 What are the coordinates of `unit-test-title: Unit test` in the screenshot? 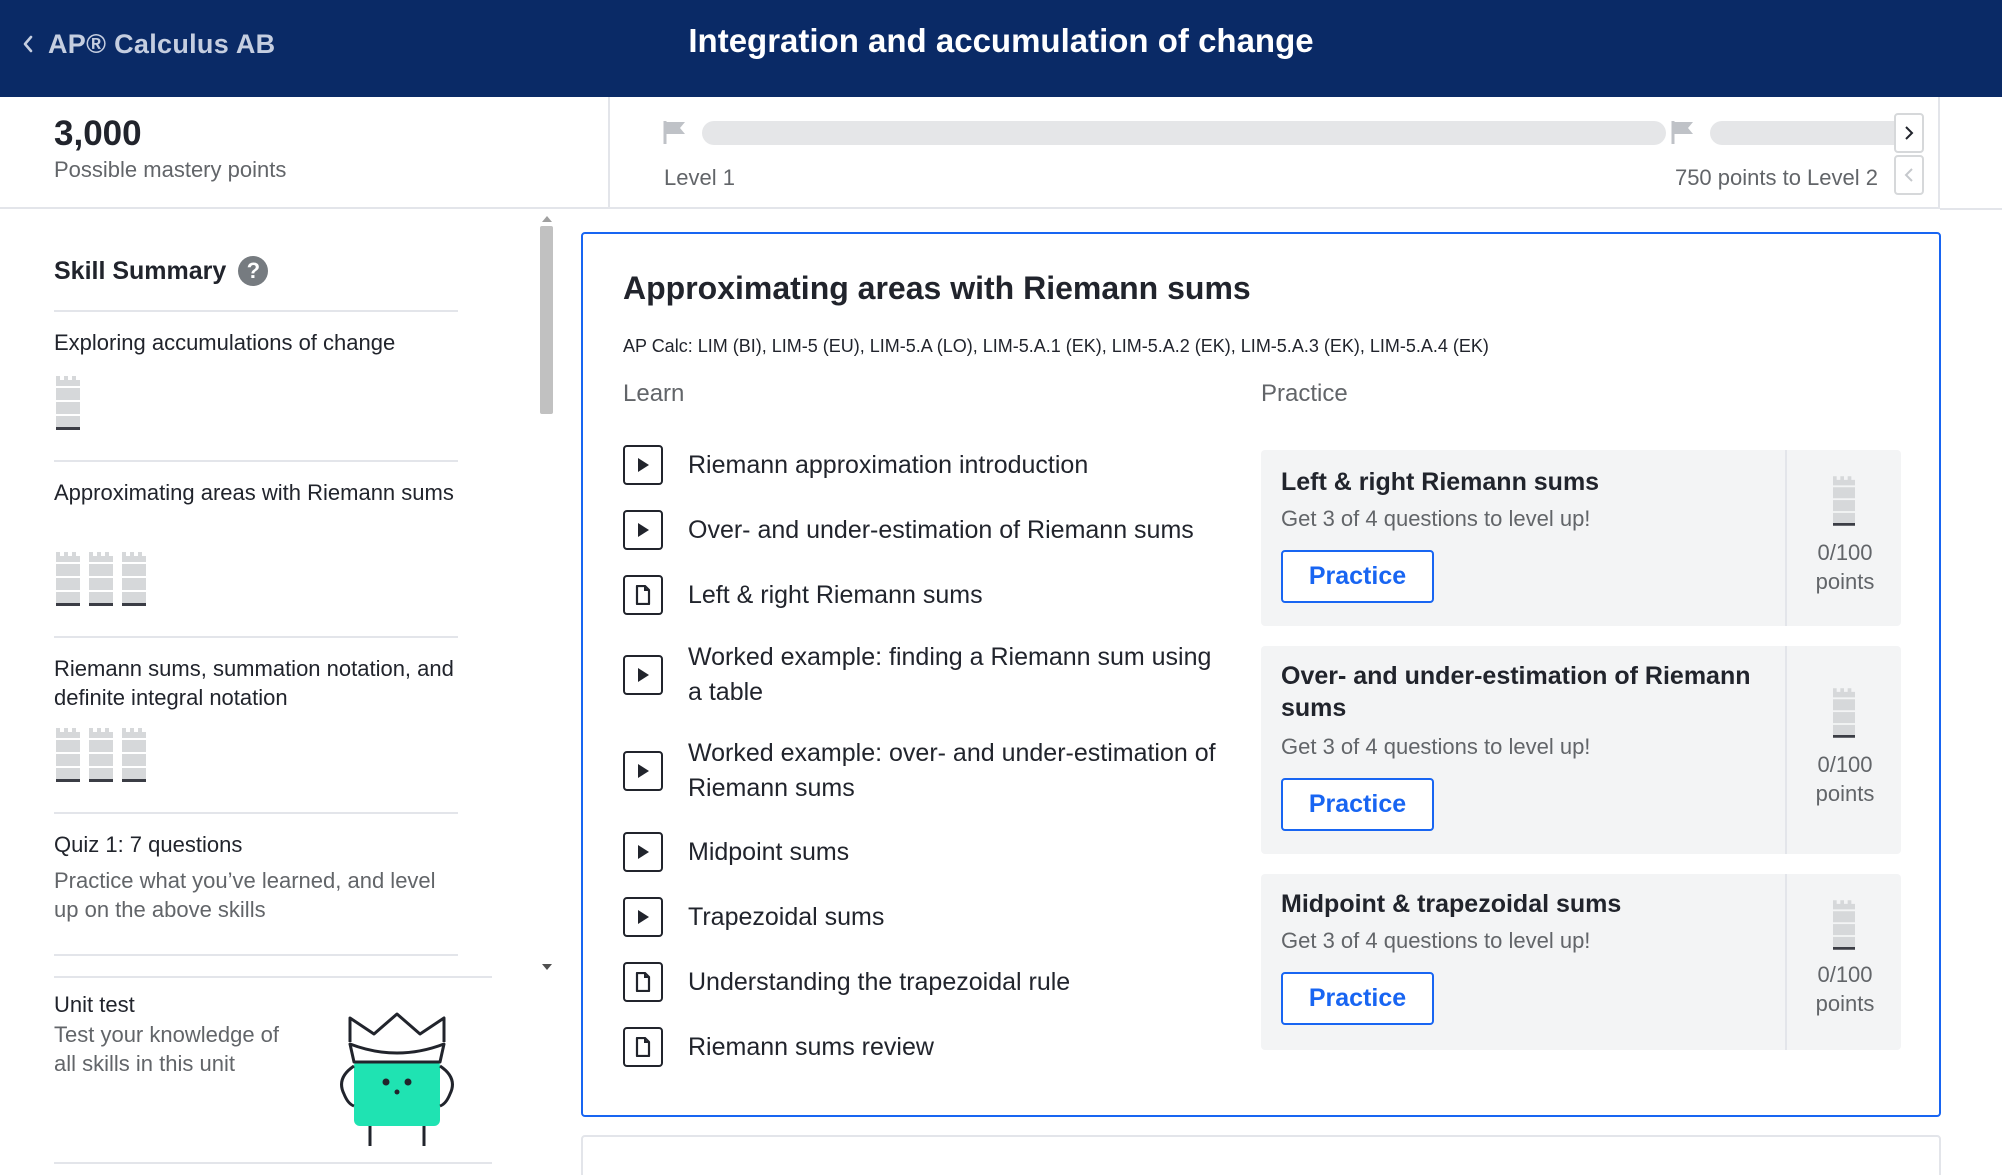 It's located at (94, 1004).